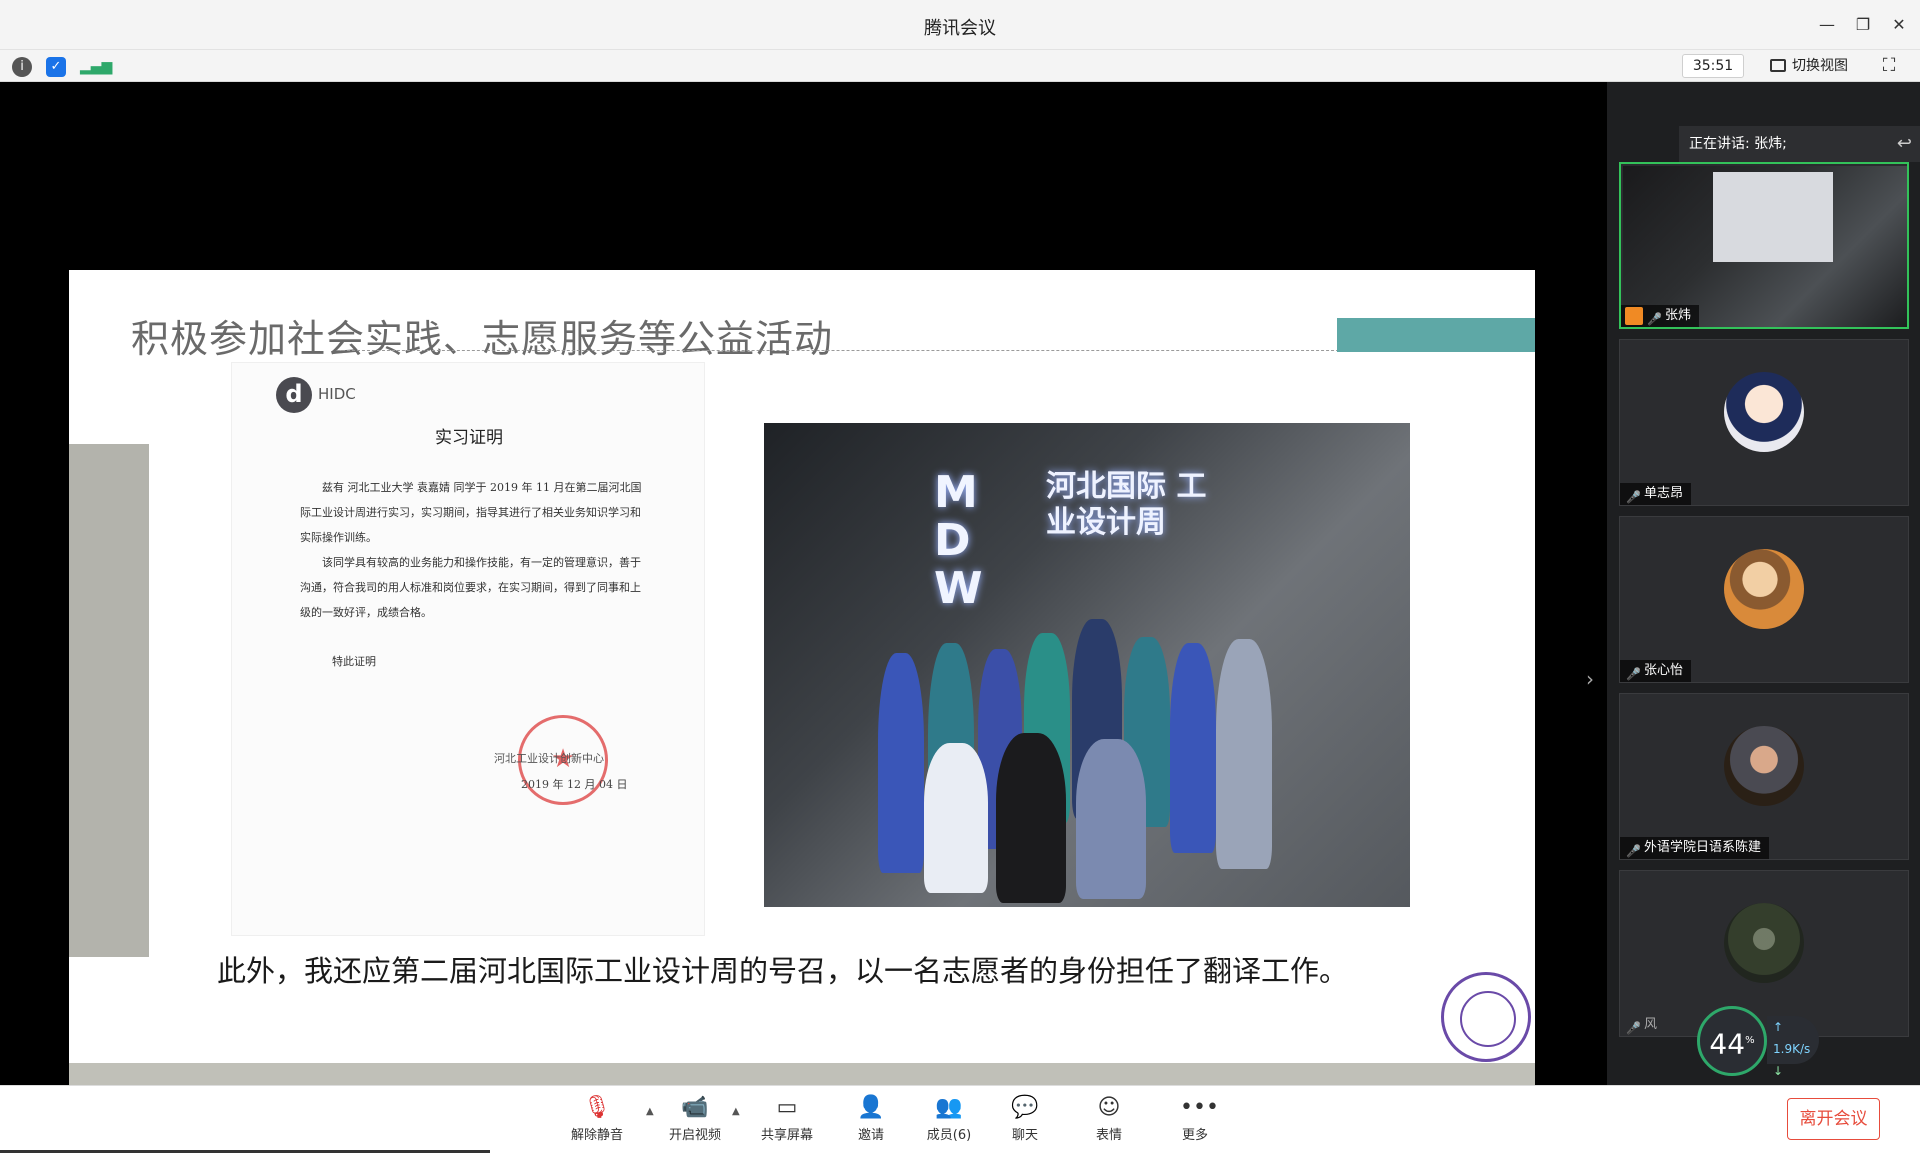  I want to click on mdw-logo: M D W, so click(960, 540).